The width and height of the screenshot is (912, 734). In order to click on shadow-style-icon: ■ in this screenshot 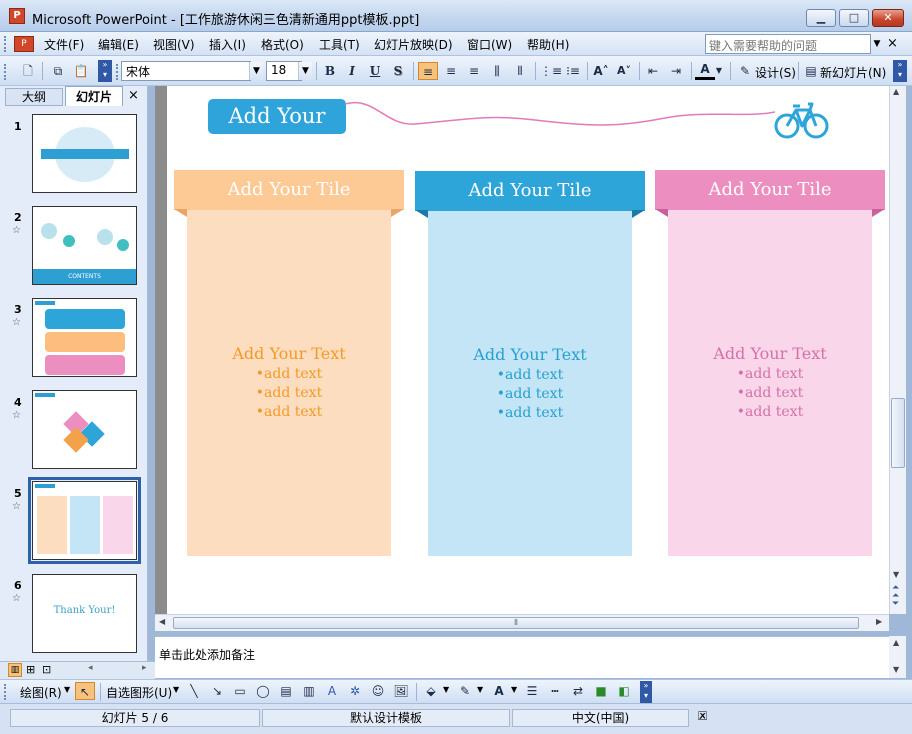, I will do `click(601, 691)`.